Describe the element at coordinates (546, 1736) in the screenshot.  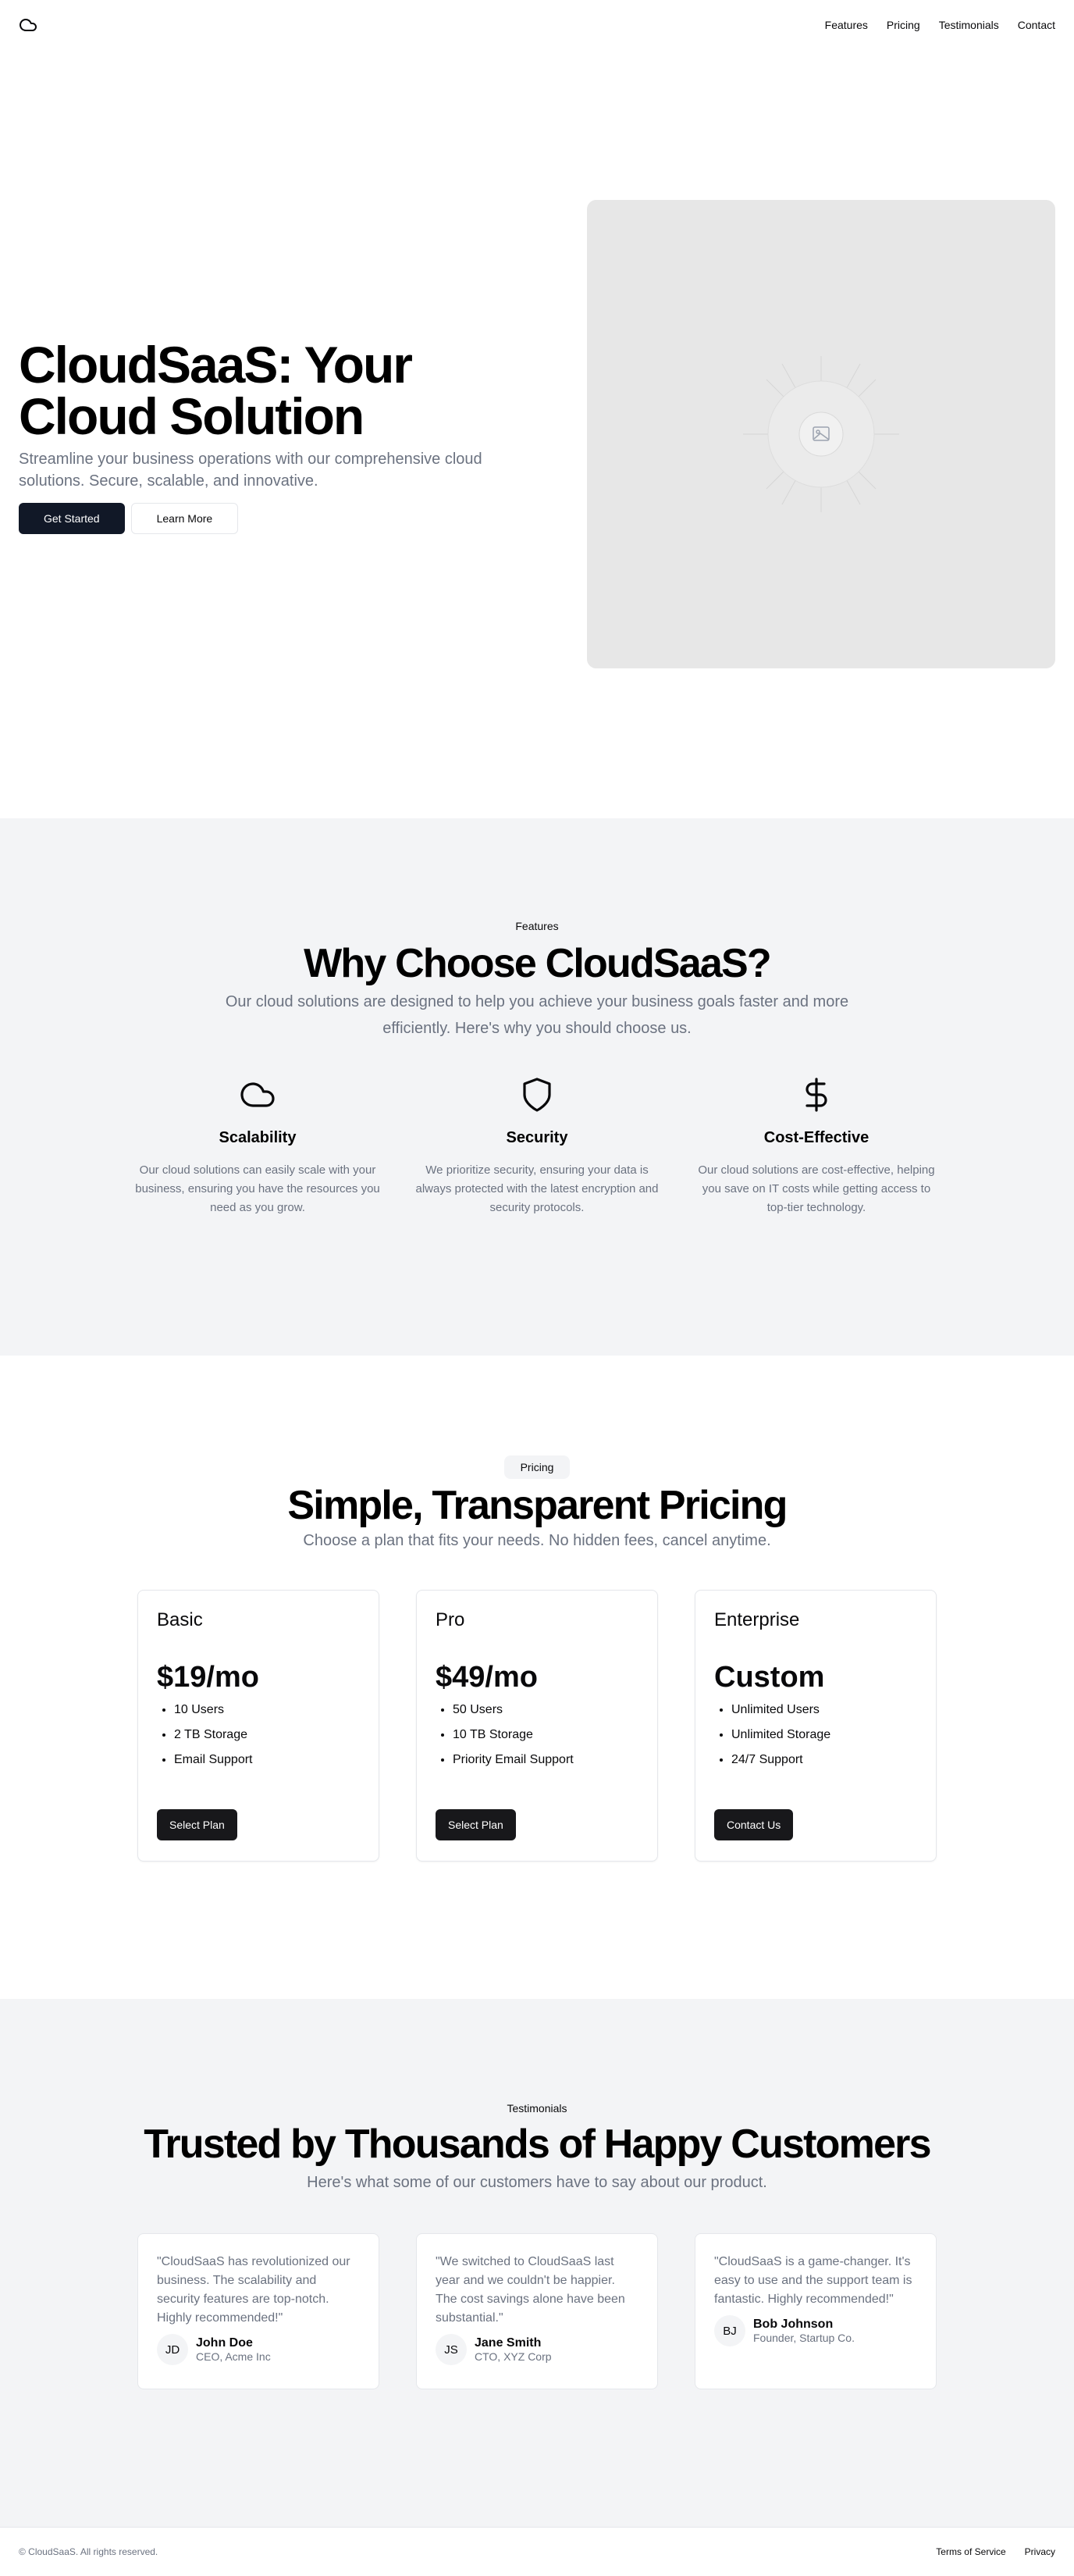
I see `plan-feature: 10 TB Storage` at that location.